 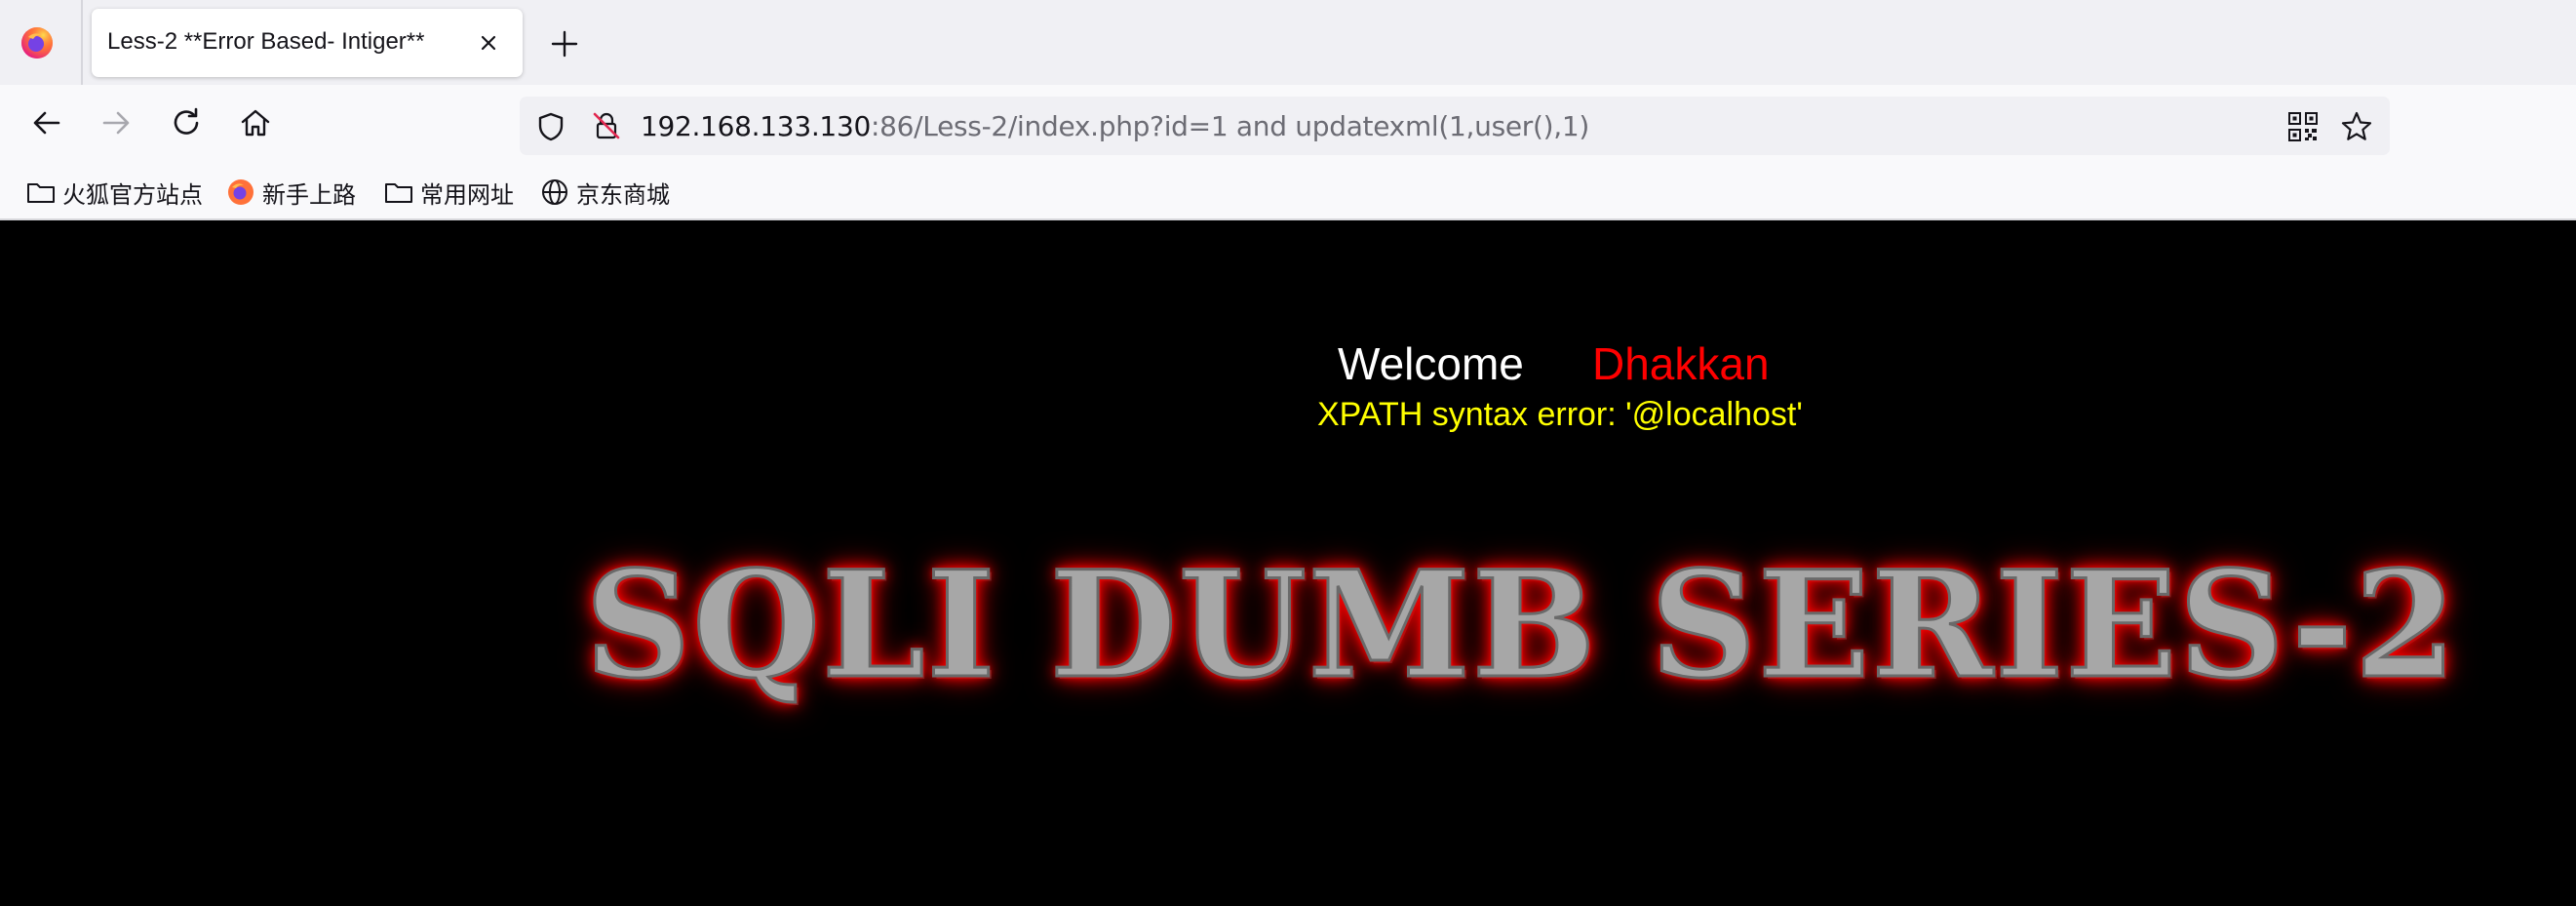 What do you see at coordinates (309, 194) in the screenshot?
I see `bookmark-label: 新手上路` at bounding box center [309, 194].